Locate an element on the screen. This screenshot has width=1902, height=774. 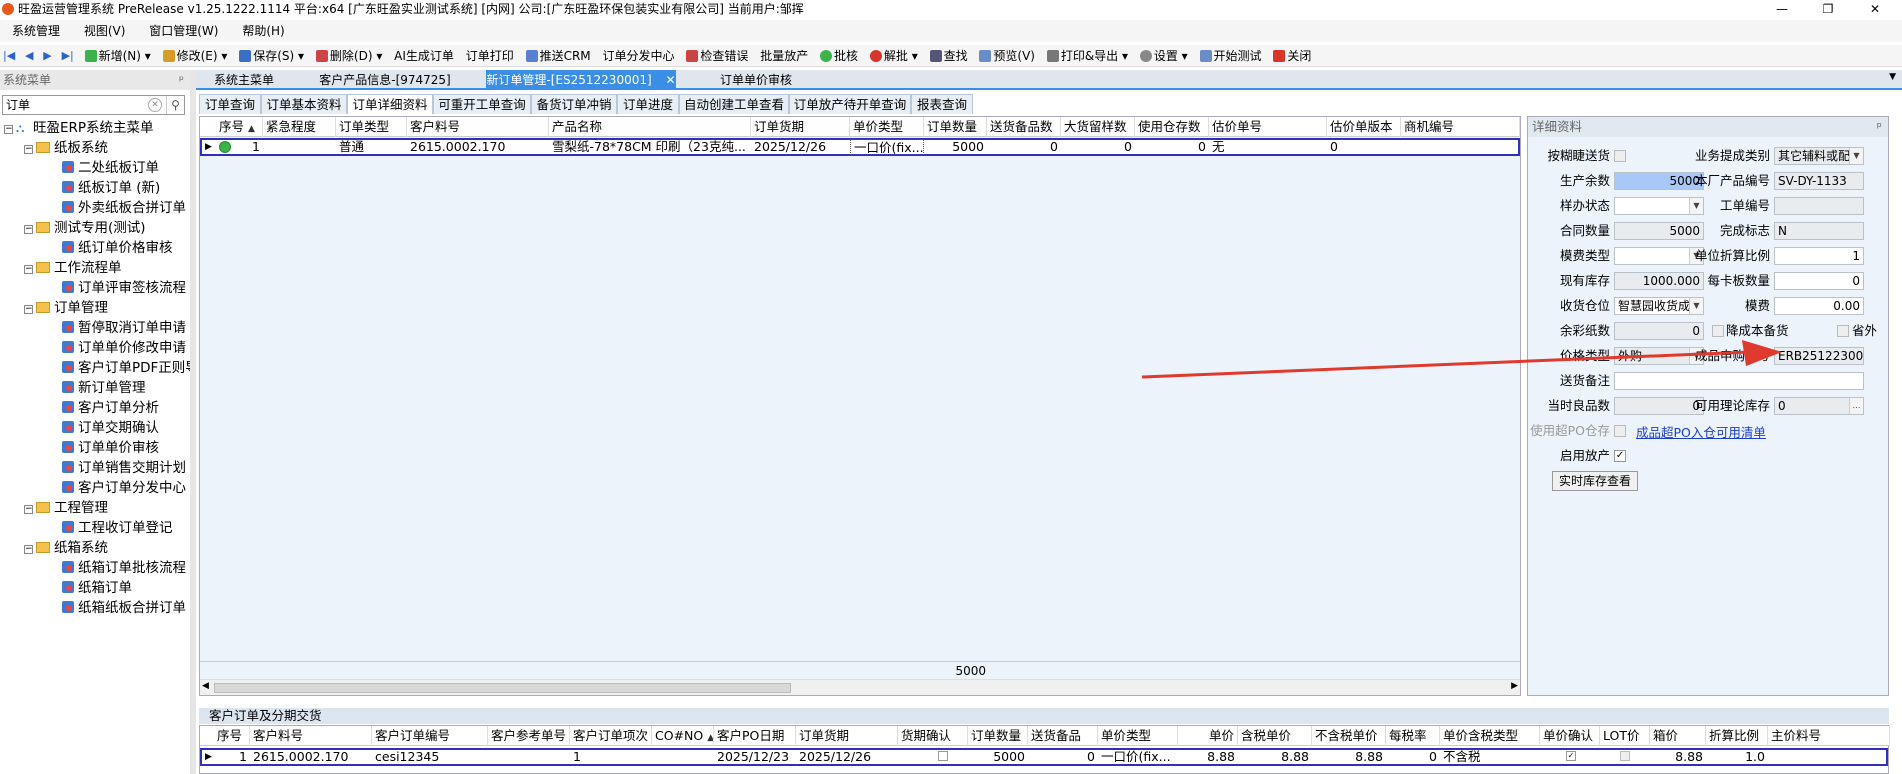
tab-customer-product: 客户产品信息-[974725] is located at coordinates (385, 80).